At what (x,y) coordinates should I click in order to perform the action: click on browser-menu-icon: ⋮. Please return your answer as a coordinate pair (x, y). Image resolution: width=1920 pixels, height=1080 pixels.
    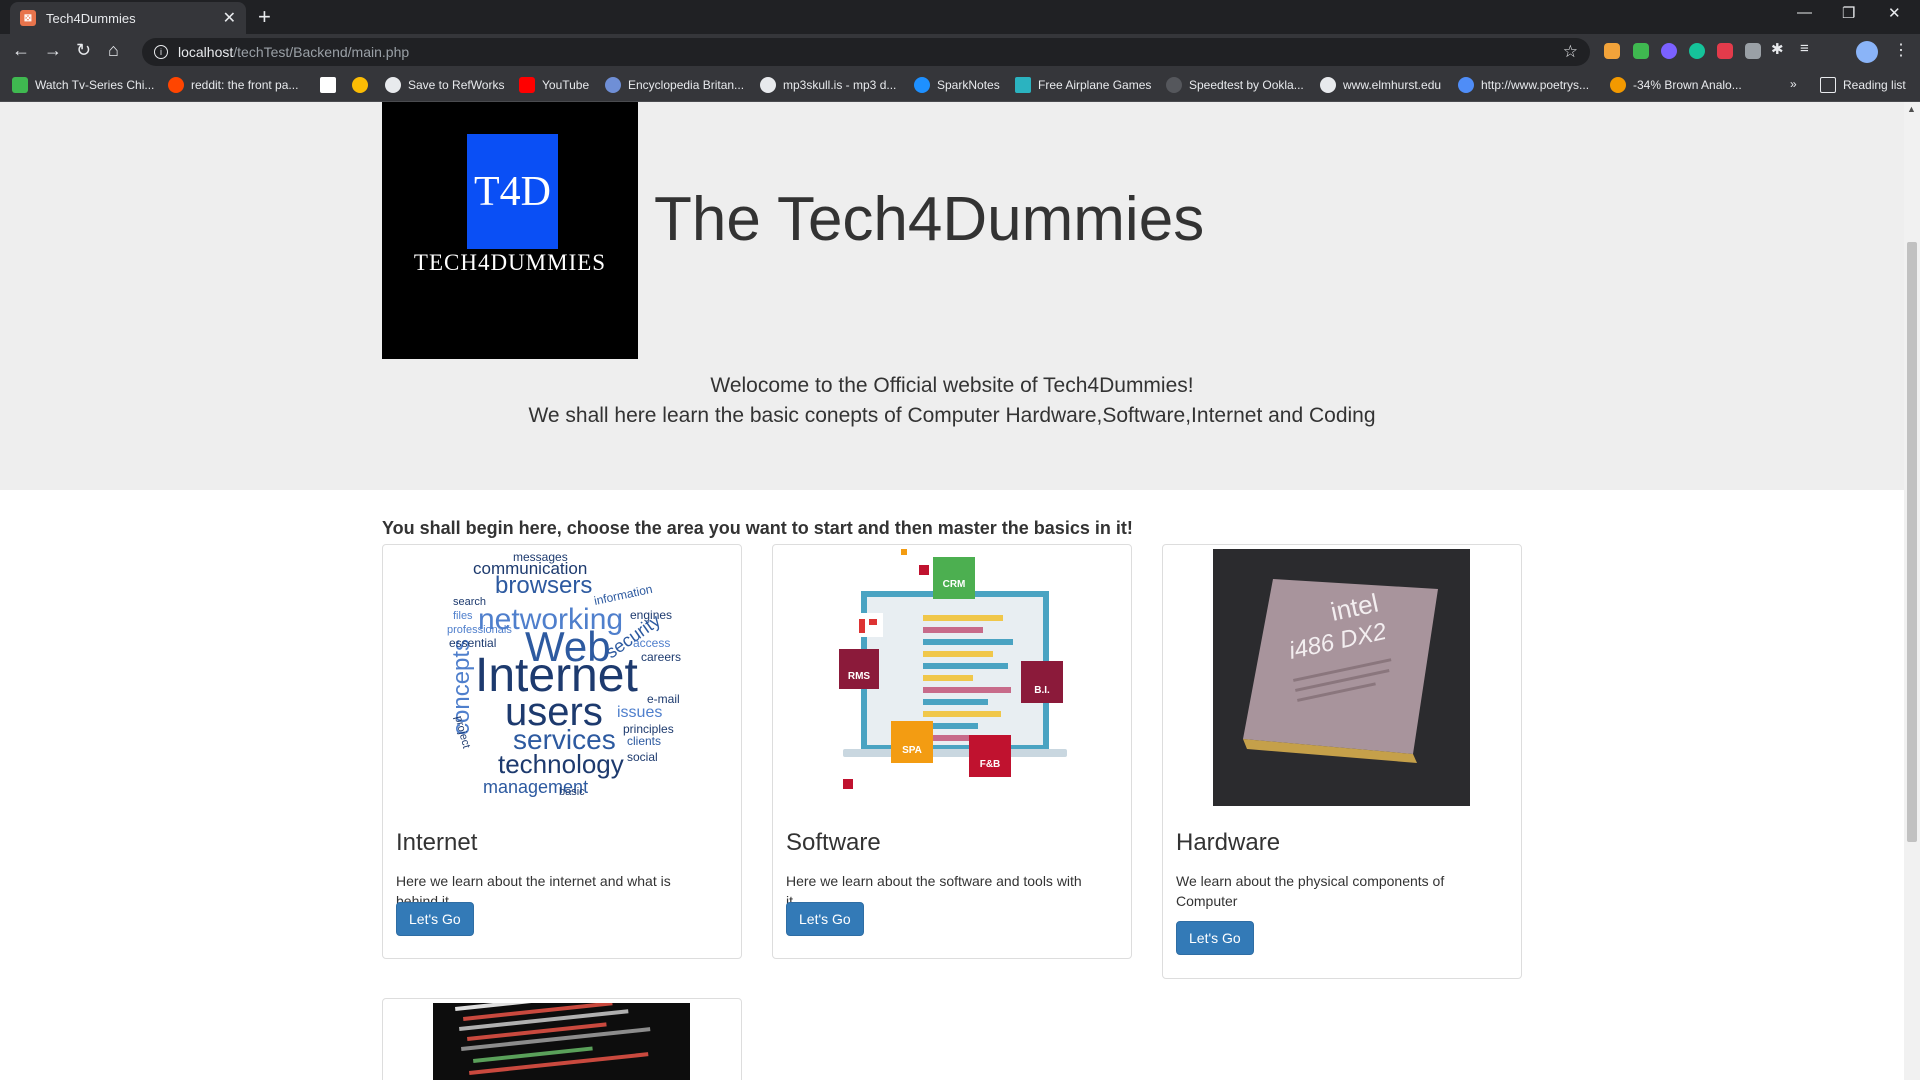
    Looking at the image, I should click on (1901, 50).